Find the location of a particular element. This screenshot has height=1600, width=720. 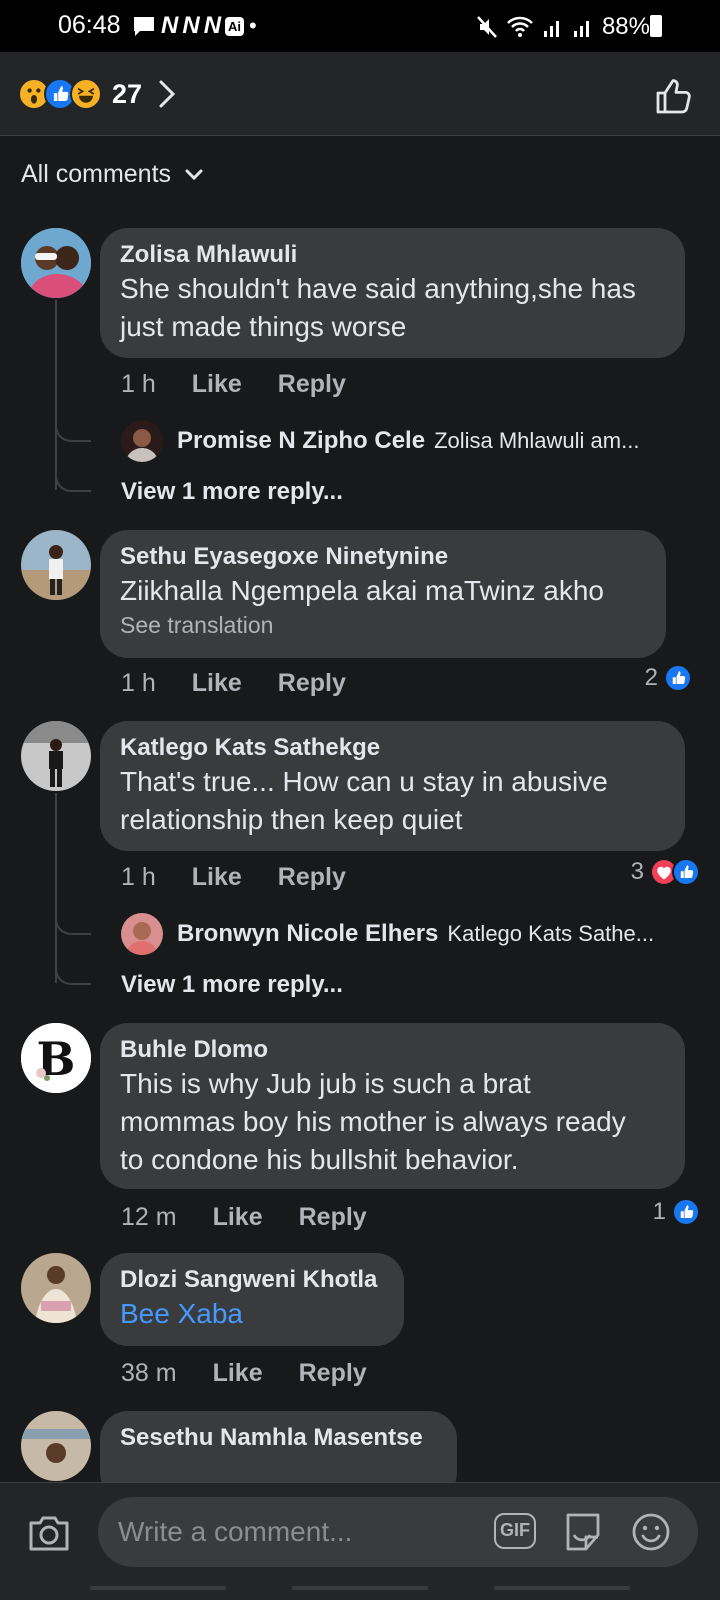

notification-icons: N N N Ai • is located at coordinates (194, 26).